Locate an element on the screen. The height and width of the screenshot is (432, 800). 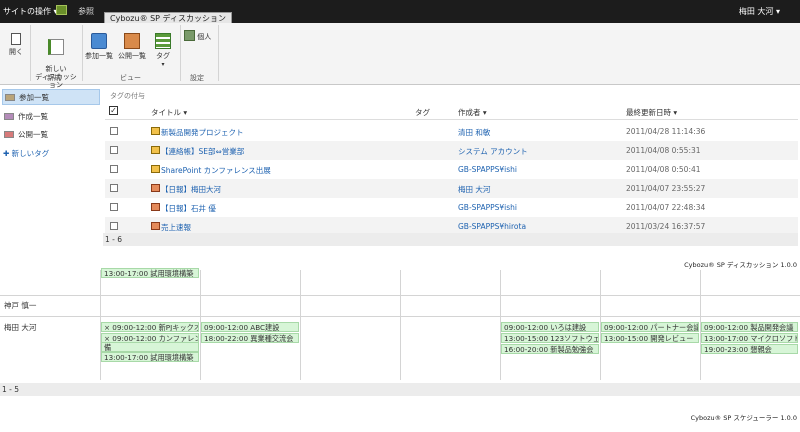
row-date: 2011/03/24 16:37:57 is located at coordinates (666, 226).